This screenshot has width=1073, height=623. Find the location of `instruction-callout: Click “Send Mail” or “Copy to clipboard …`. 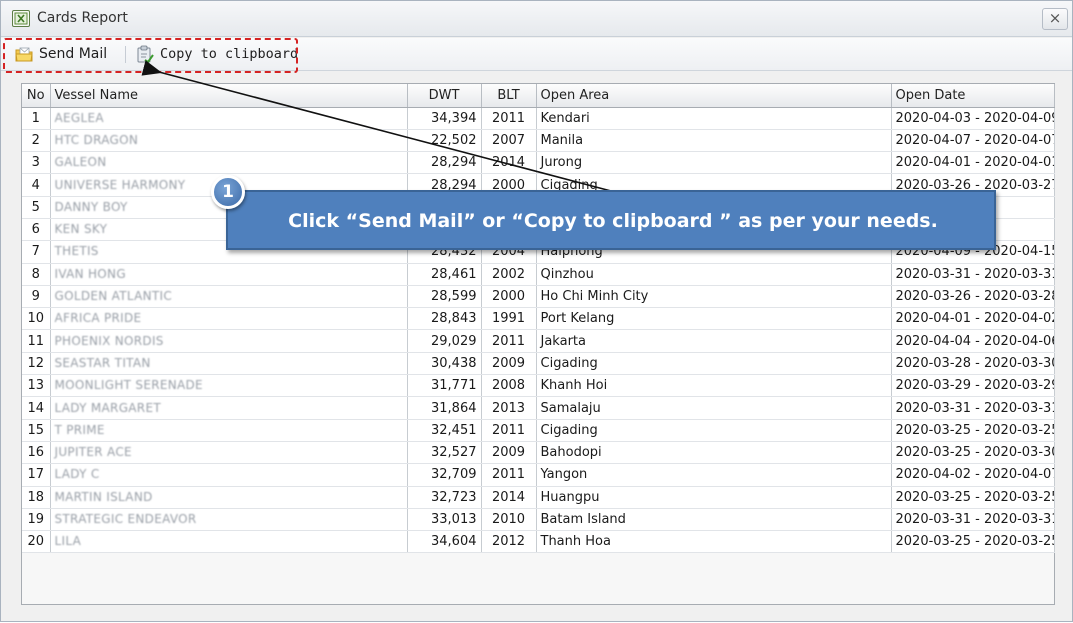

instruction-callout: Click “Send Mail” or “Copy to clipboard … is located at coordinates (611, 220).